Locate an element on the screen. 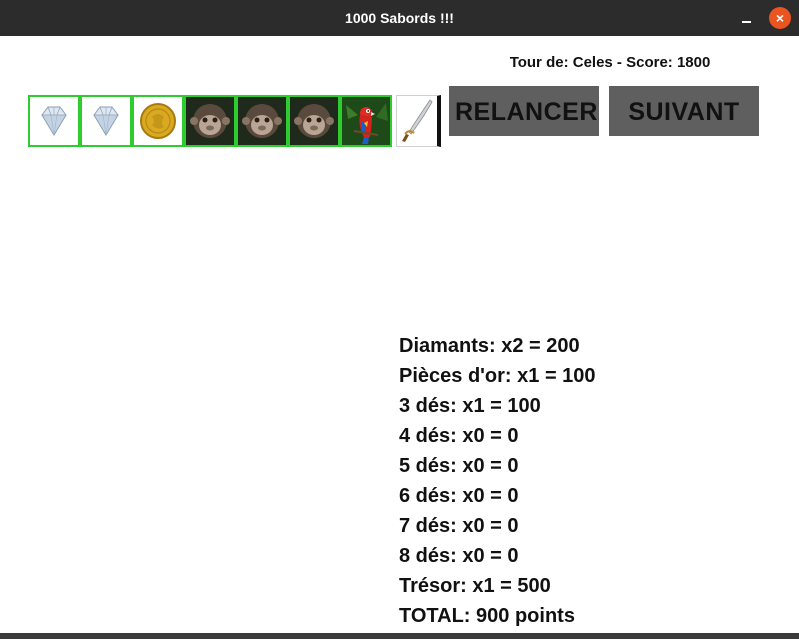  score-tresor: Trésor: x1 = 500 is located at coordinates (475, 586).